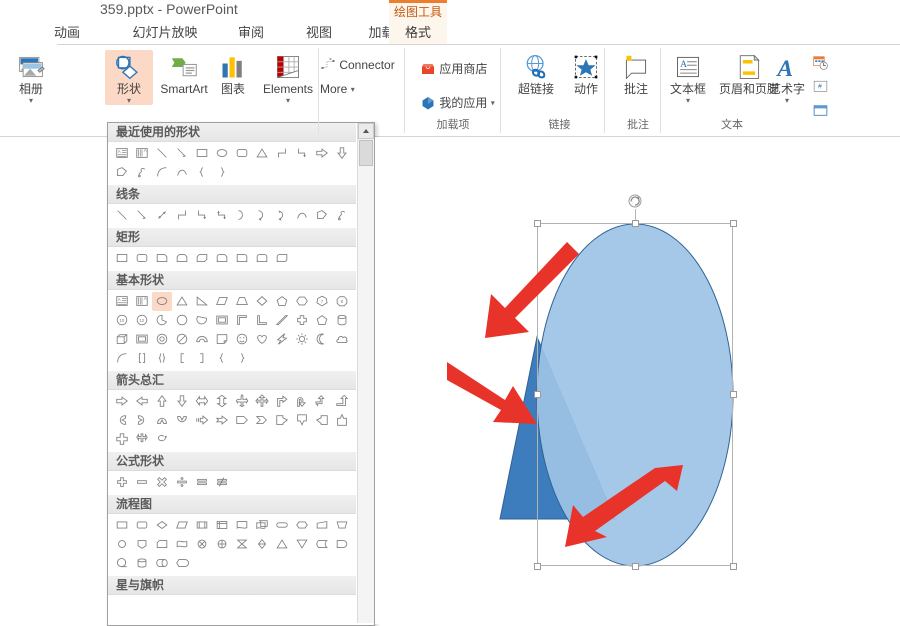  Describe the element at coordinates (242, 525) in the screenshot. I see `shape-document` at that location.